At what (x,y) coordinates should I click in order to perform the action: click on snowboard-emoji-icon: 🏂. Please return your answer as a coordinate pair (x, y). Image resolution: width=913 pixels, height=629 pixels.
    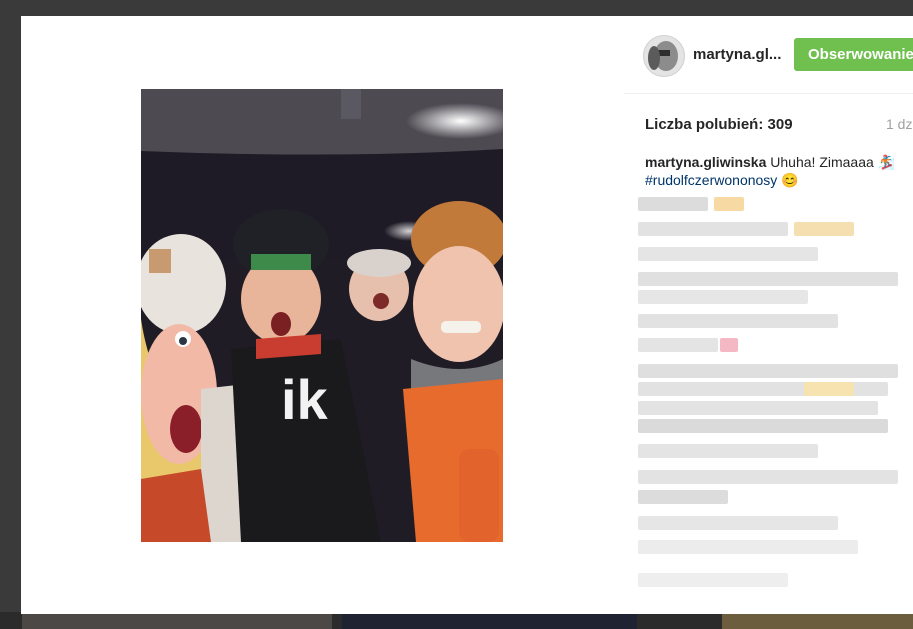
    Looking at the image, I should click on (886, 162).